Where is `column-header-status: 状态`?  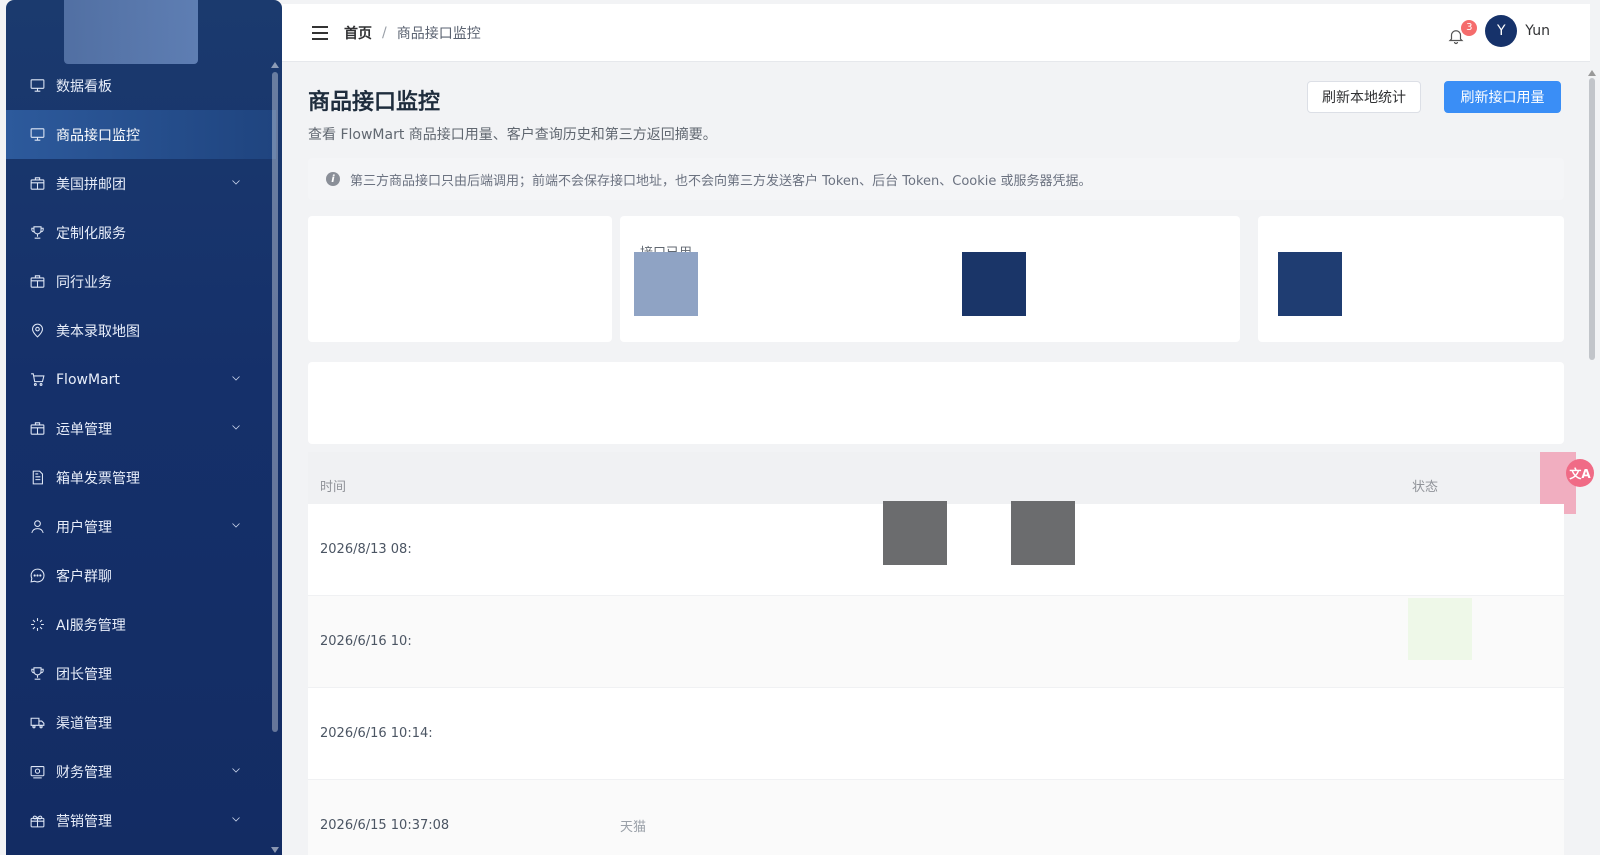 column-header-status: 状态 is located at coordinates (1425, 487).